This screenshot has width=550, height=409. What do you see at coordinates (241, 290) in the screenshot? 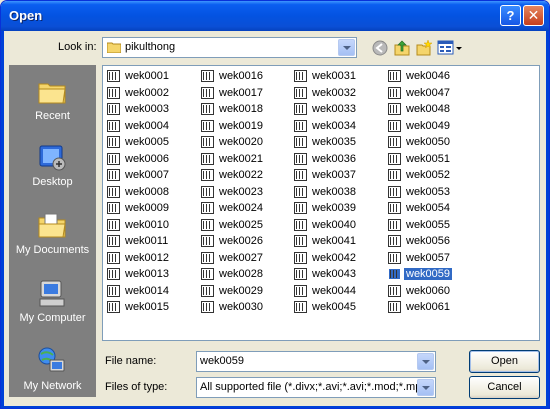
I see `file-item-label: wek0029` at bounding box center [241, 290].